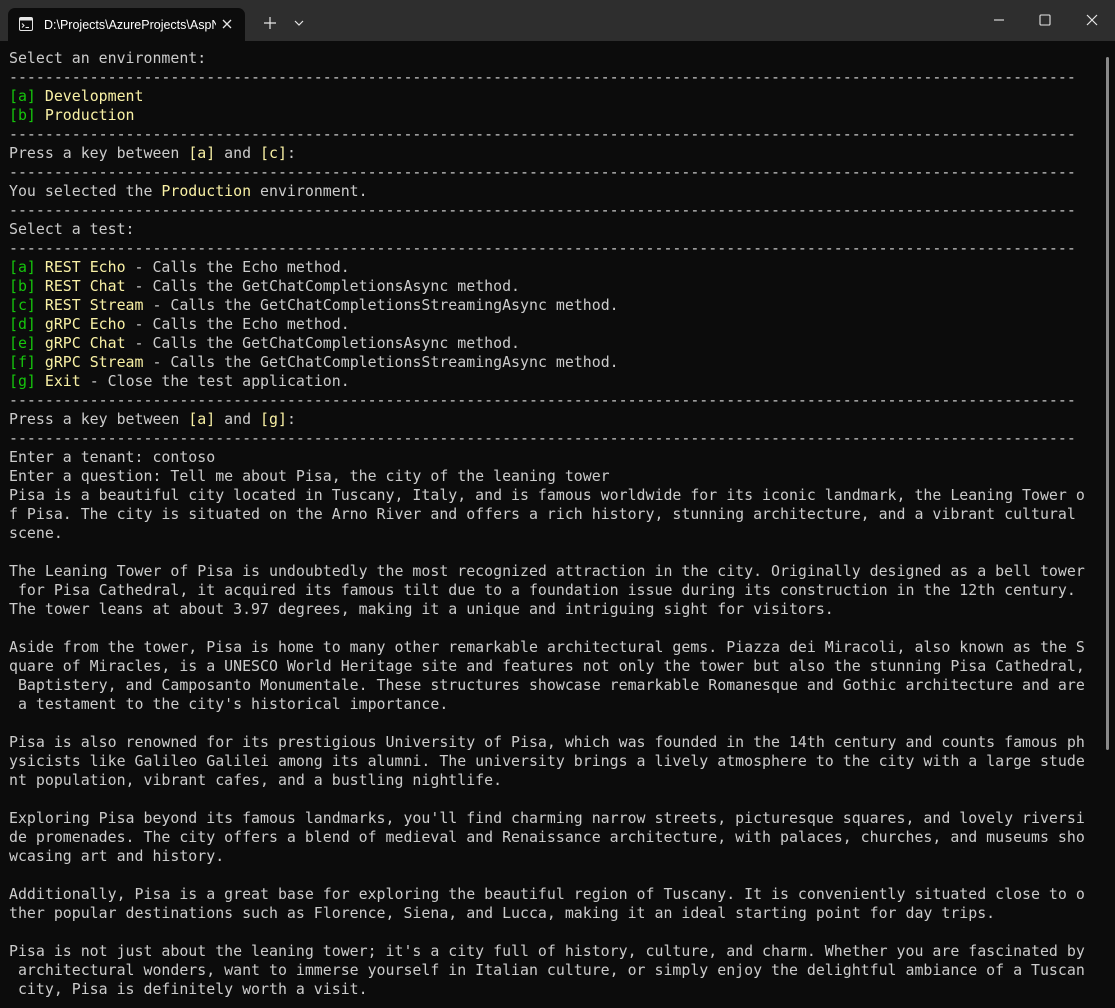 The width and height of the screenshot is (1115, 1008). I want to click on test-option-grpc-echo: [d] gRPC Echo - Calls the Echo method., so click(179, 324).